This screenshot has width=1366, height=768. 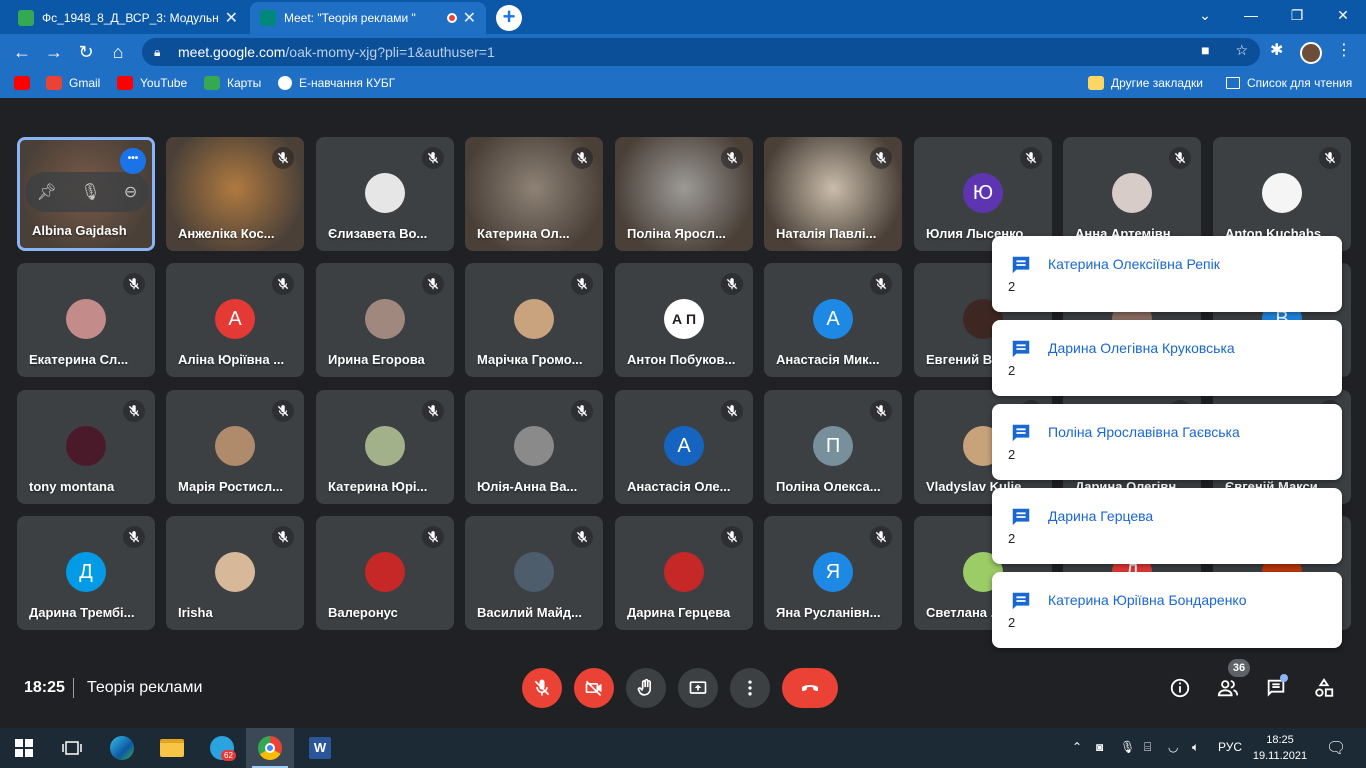 I want to click on wifi-icon: ◡, so click(x=1173, y=747).